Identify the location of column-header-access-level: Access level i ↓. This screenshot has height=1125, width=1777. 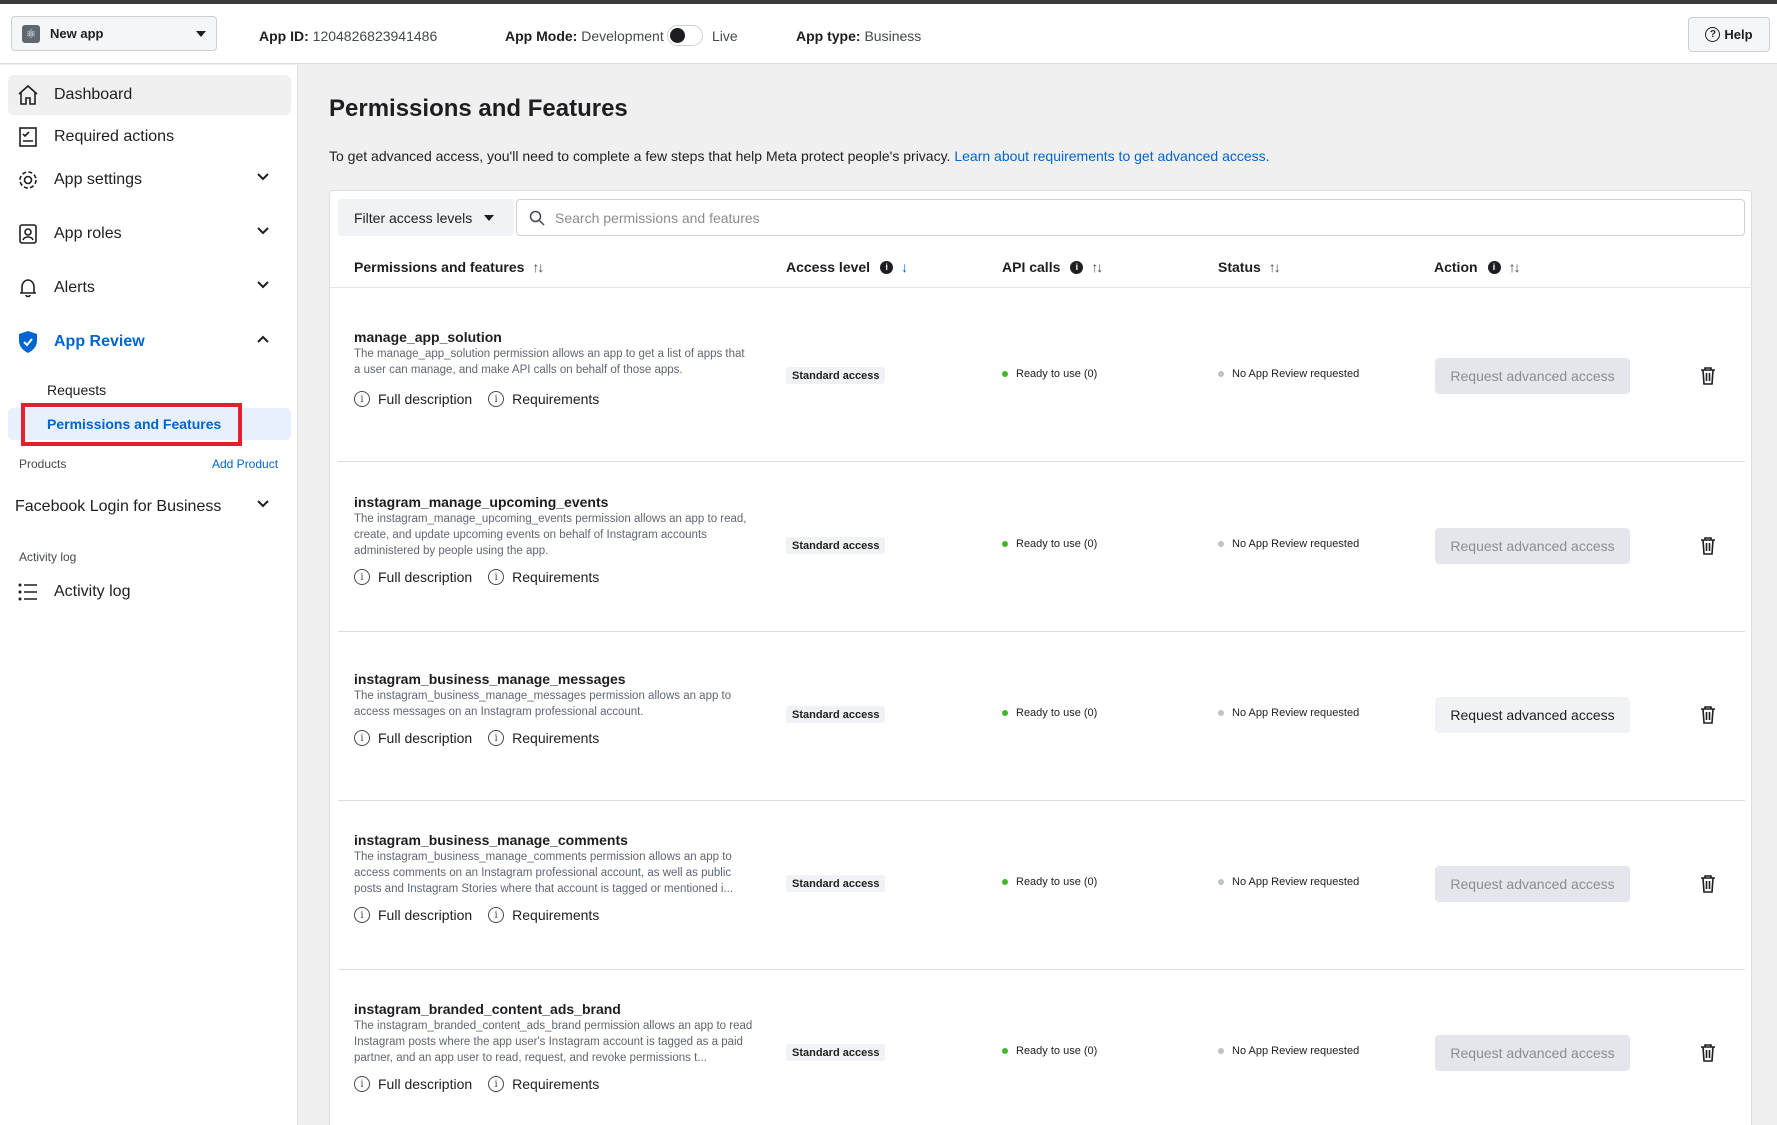
(847, 267).